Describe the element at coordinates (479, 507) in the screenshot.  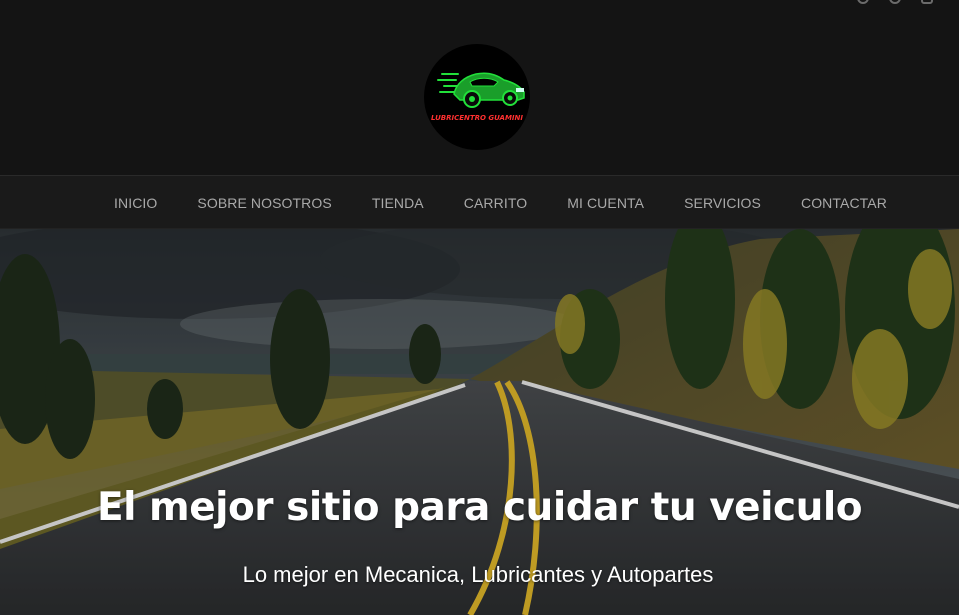
I see `hero-title: El mejor sitio para cuidar tu veiculo` at that location.